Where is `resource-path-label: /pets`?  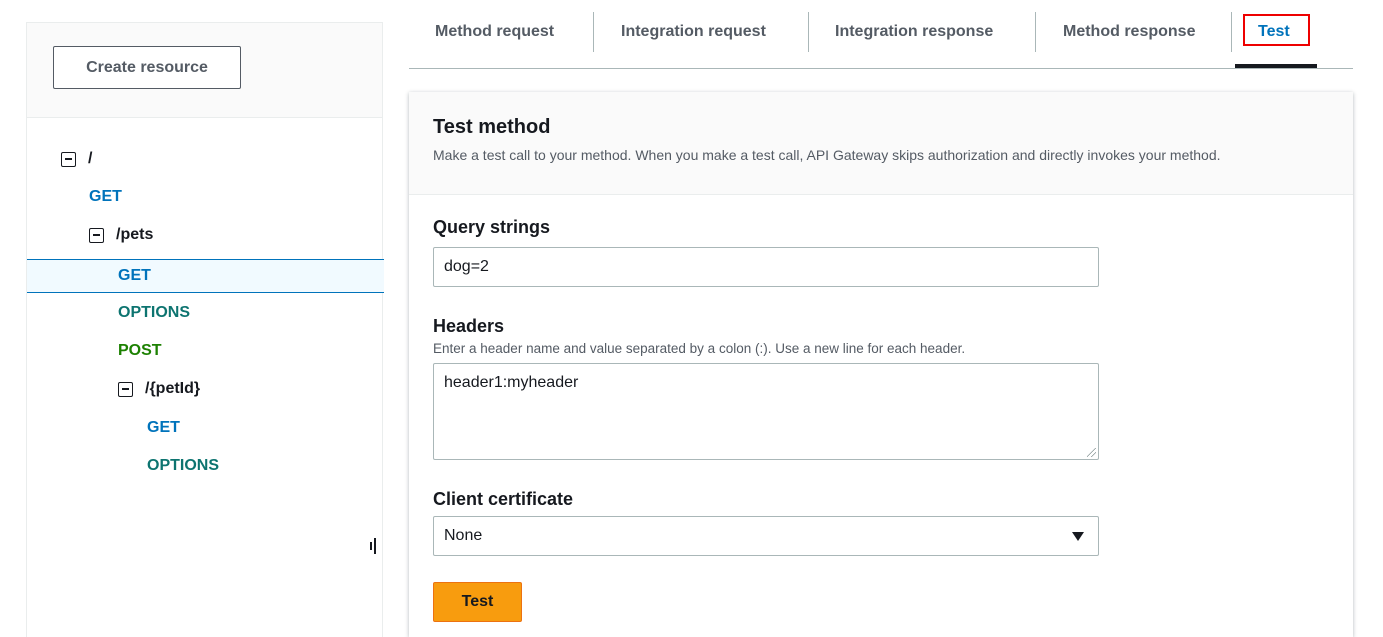
resource-path-label: /pets is located at coordinates (135, 234).